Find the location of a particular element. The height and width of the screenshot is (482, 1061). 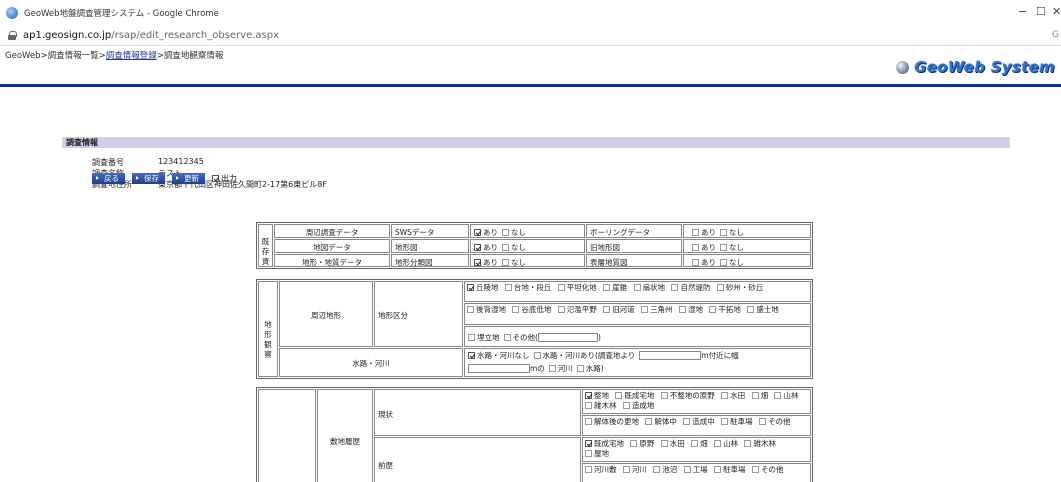

google-icon: G is located at coordinates (1055, 35).